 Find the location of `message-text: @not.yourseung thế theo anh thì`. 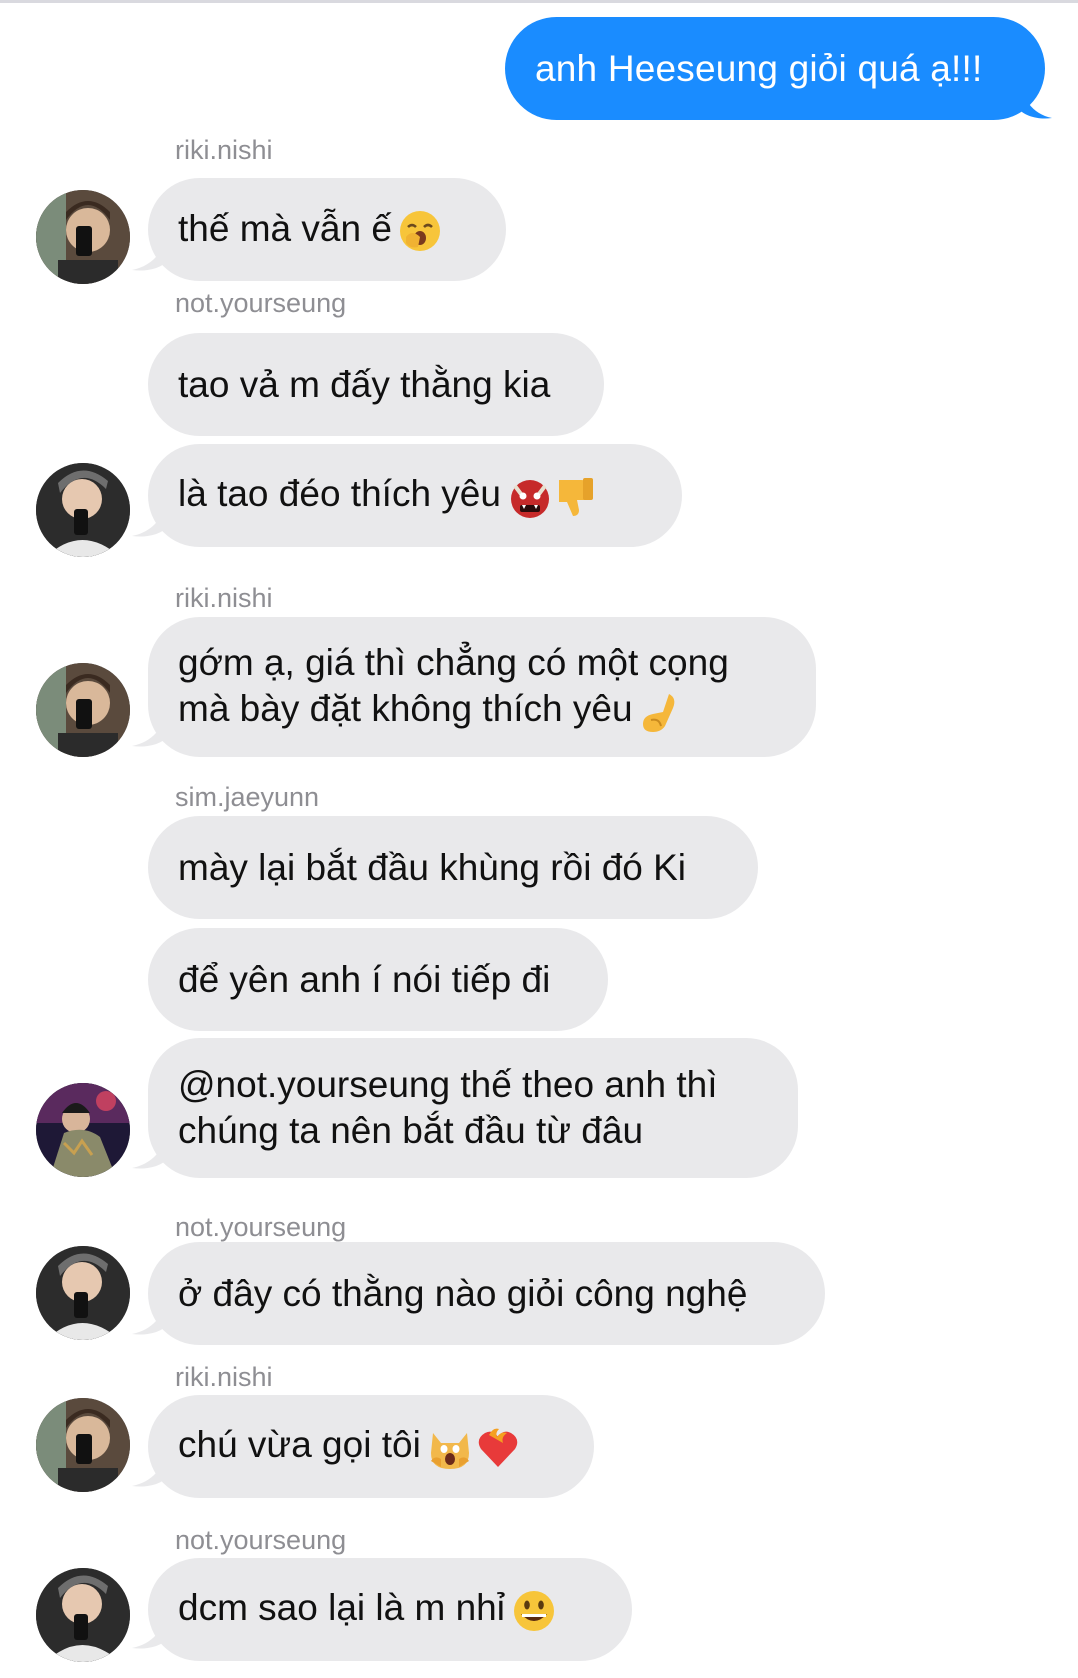

message-text: @not.yourseung thế theo anh thì is located at coordinates (448, 1084).